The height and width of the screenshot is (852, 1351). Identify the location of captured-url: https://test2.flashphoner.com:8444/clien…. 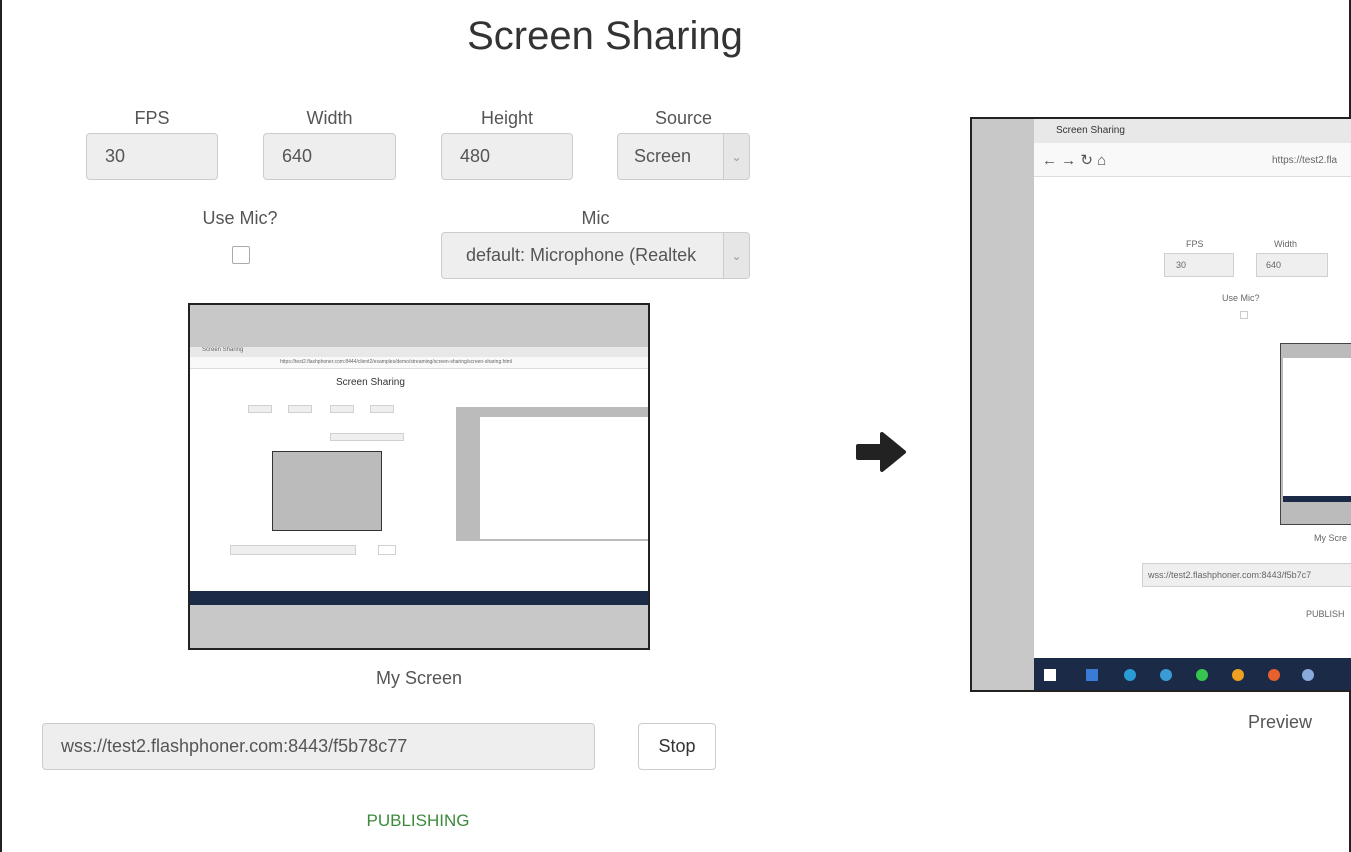
(396, 362).